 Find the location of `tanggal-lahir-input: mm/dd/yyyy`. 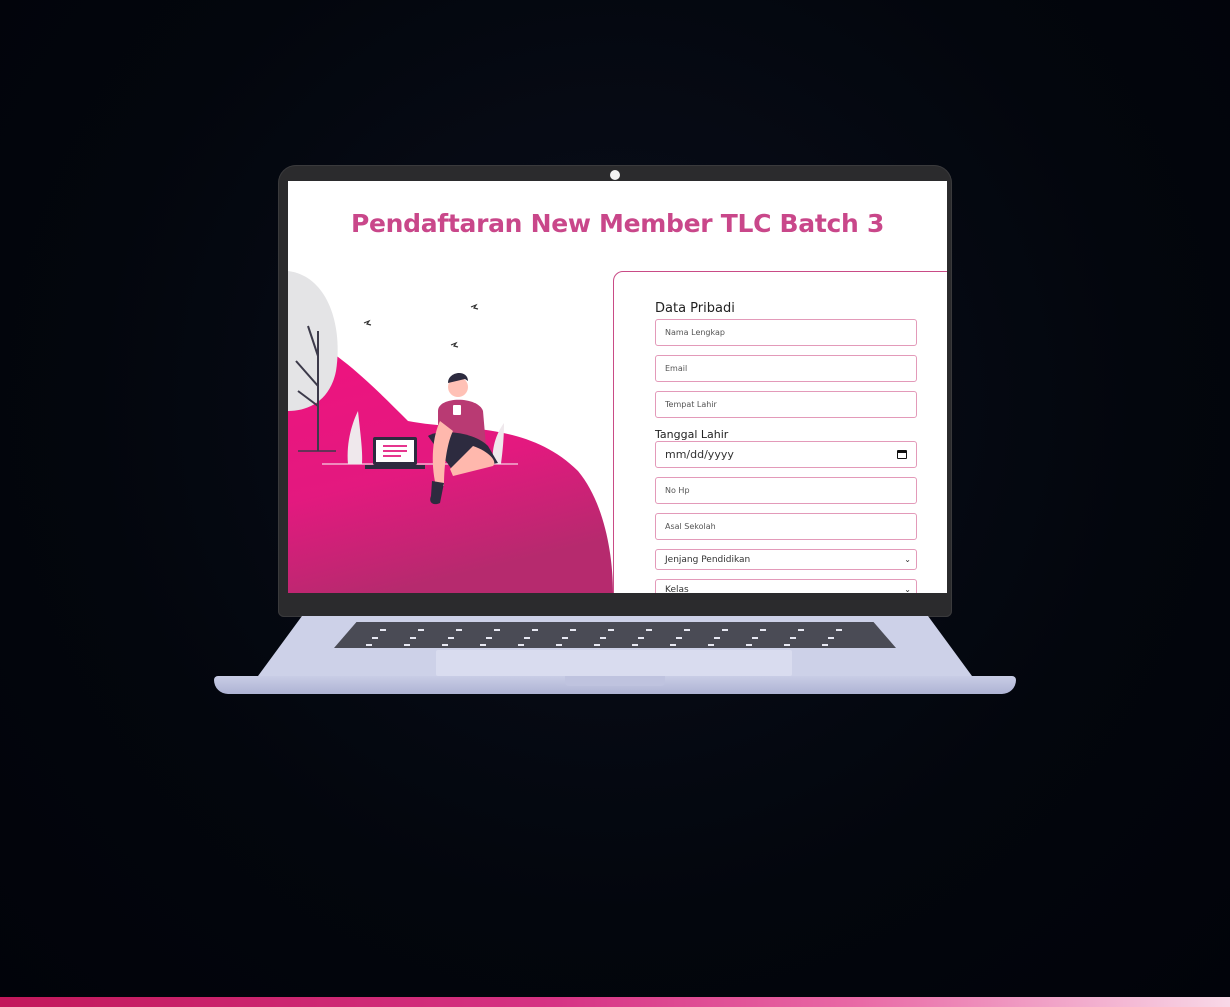

tanggal-lahir-input: mm/dd/yyyy is located at coordinates (786, 454).